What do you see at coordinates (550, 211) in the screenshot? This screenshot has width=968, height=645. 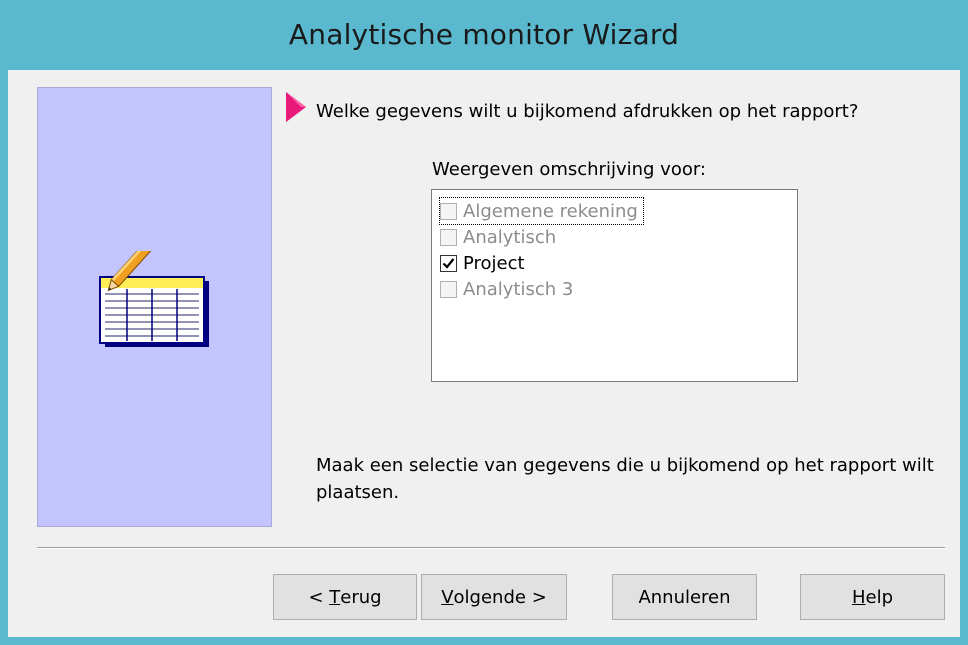 I see `list-item-label: Algemene rekening` at bounding box center [550, 211].